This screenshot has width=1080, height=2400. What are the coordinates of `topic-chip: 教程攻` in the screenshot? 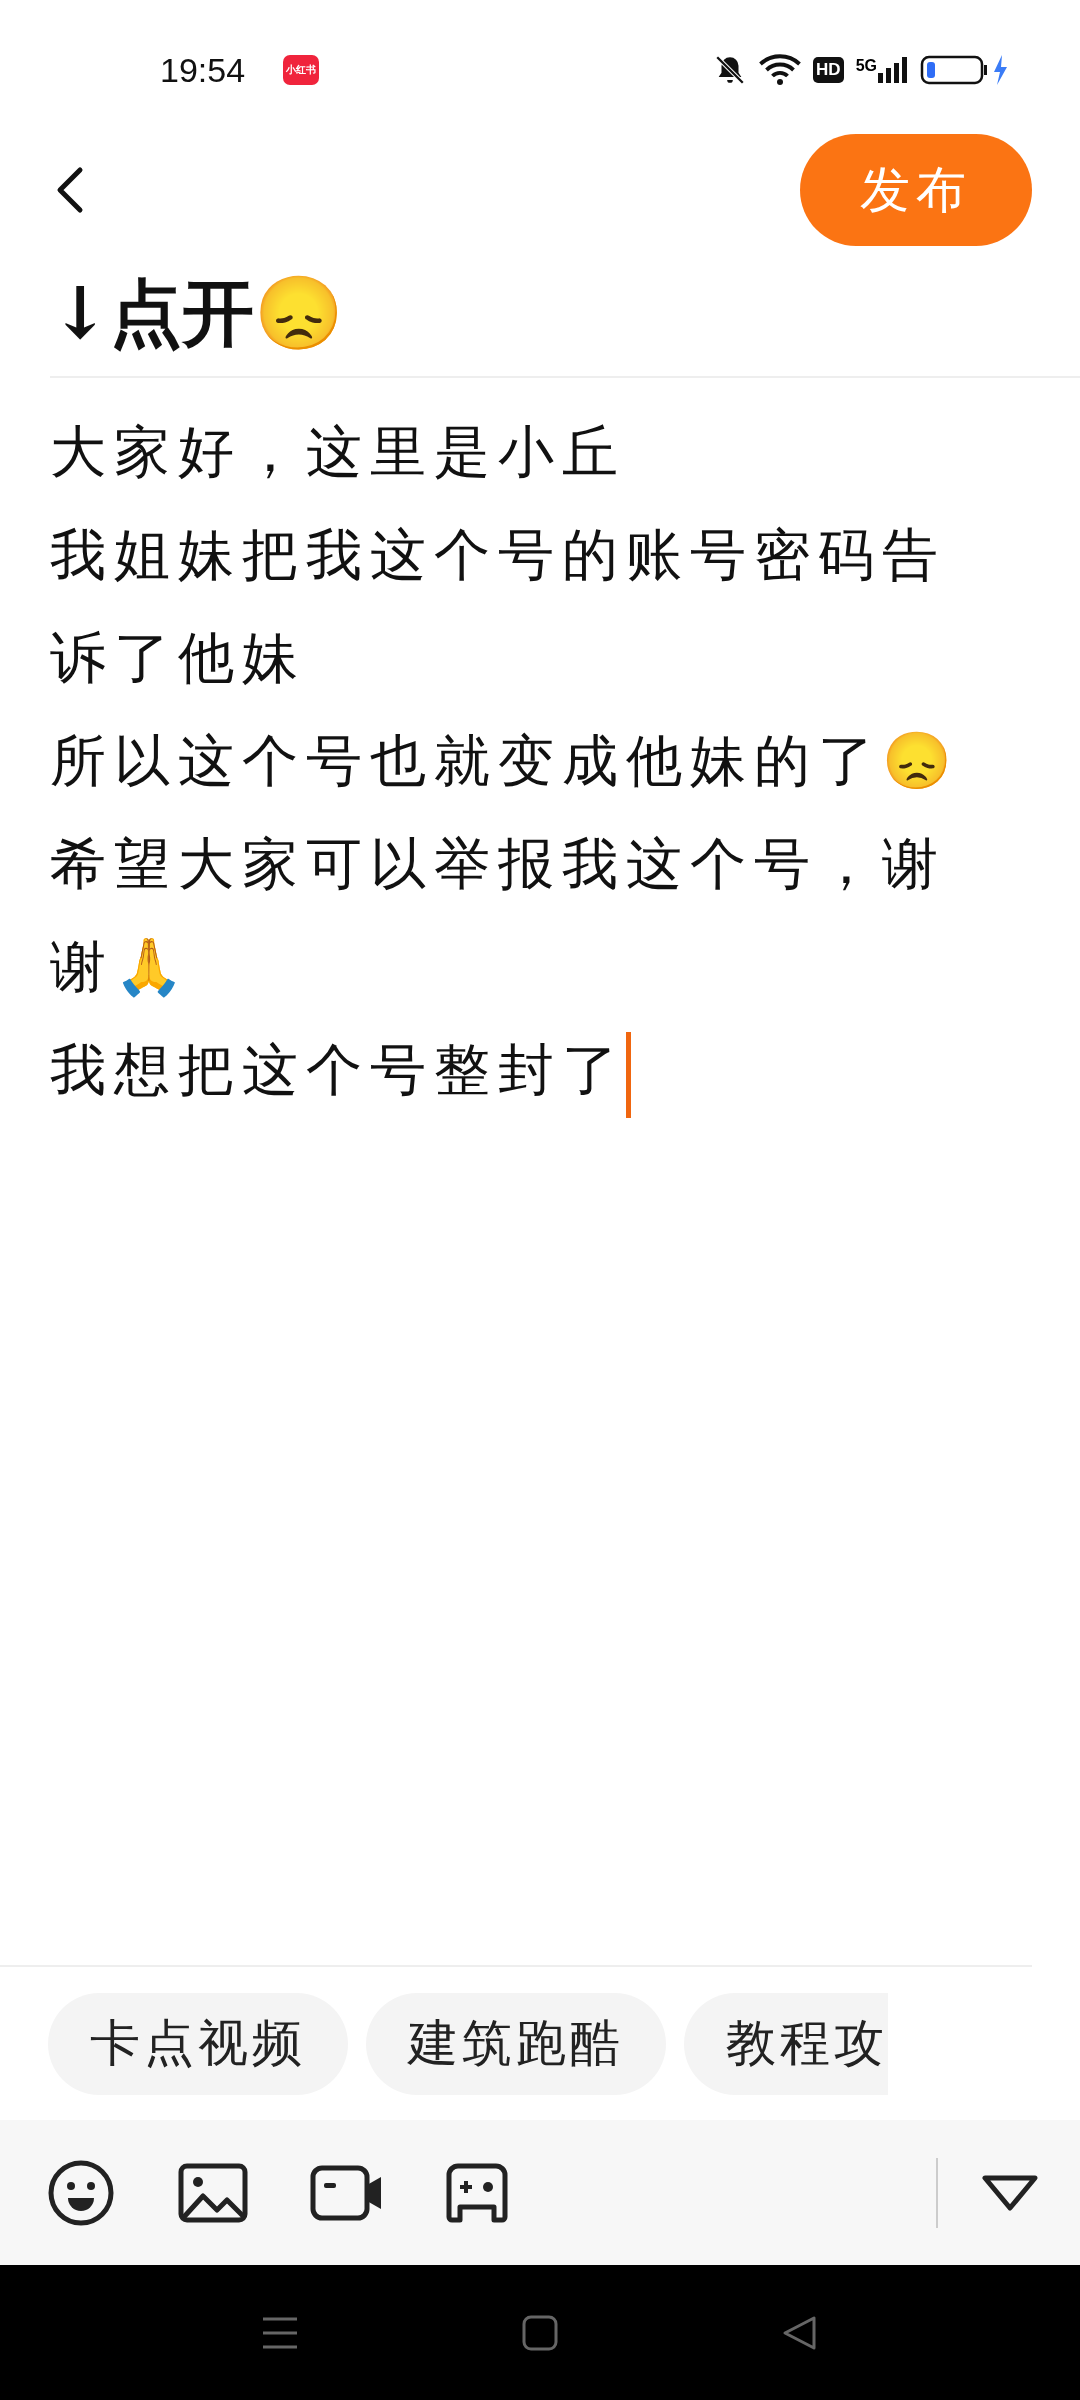 It's located at (786, 2043).